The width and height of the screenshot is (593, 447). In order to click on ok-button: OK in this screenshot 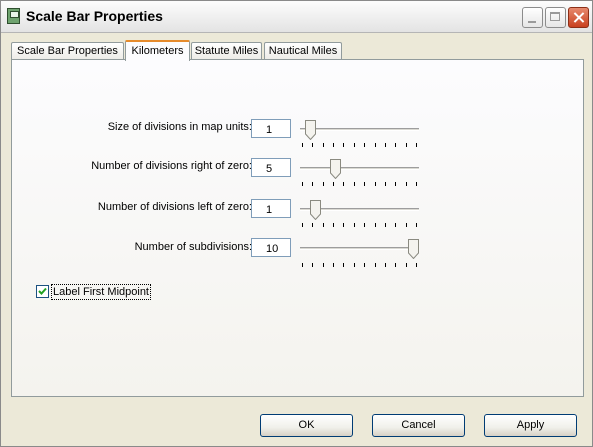, I will do `click(306, 425)`.